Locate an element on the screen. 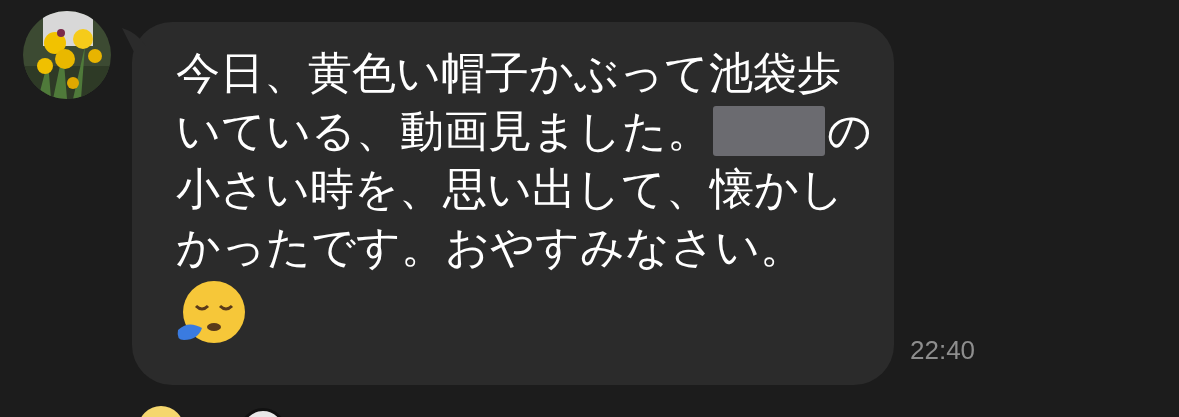 This screenshot has height=417, width=1179. timestamp: 22:40 is located at coordinates (943, 350).